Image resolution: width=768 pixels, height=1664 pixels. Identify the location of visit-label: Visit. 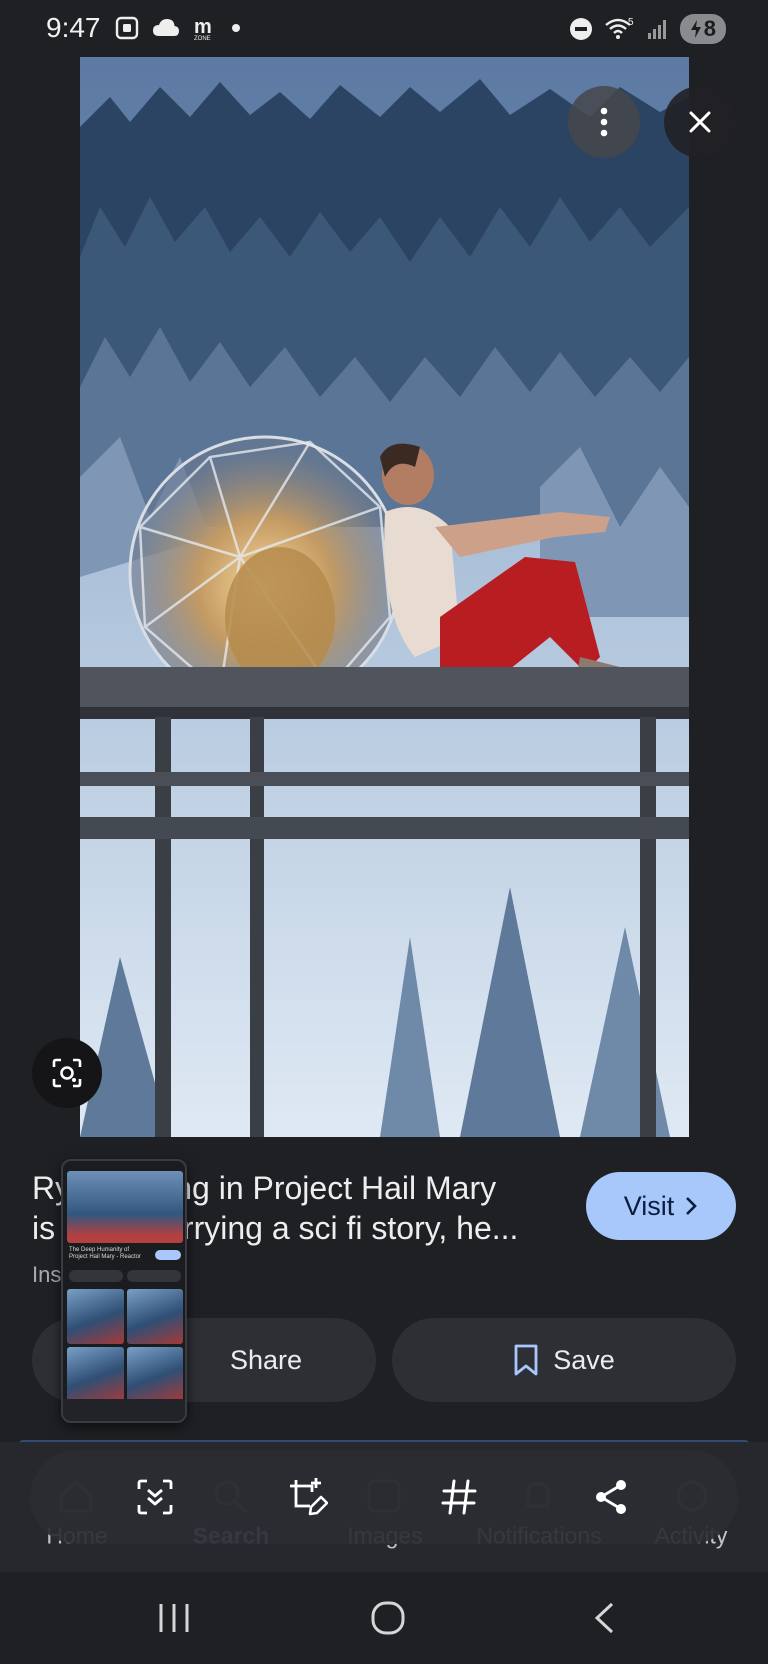
(649, 1205).